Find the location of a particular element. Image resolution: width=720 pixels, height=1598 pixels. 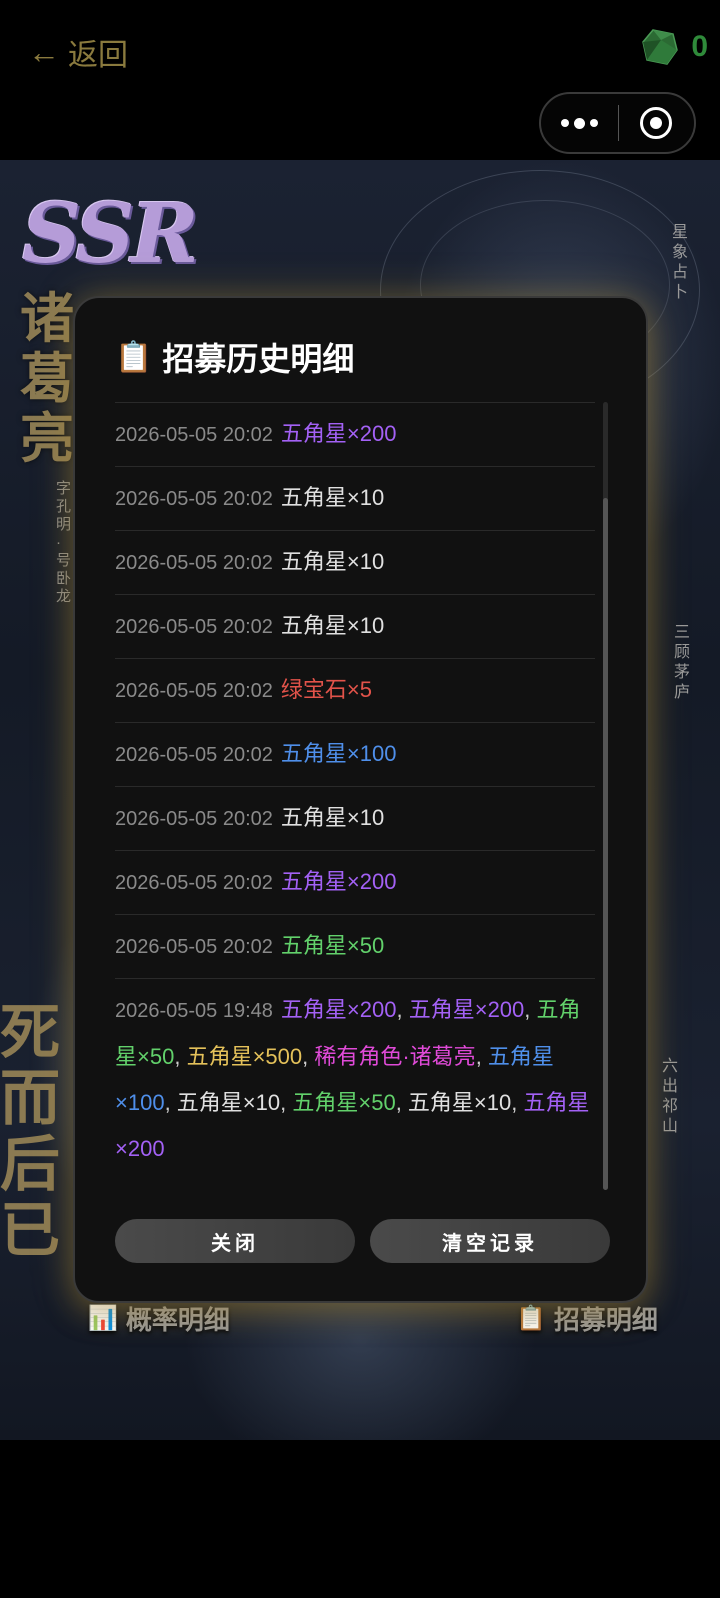

modal-title: 📋 招募历史明细 is located at coordinates (234, 357).